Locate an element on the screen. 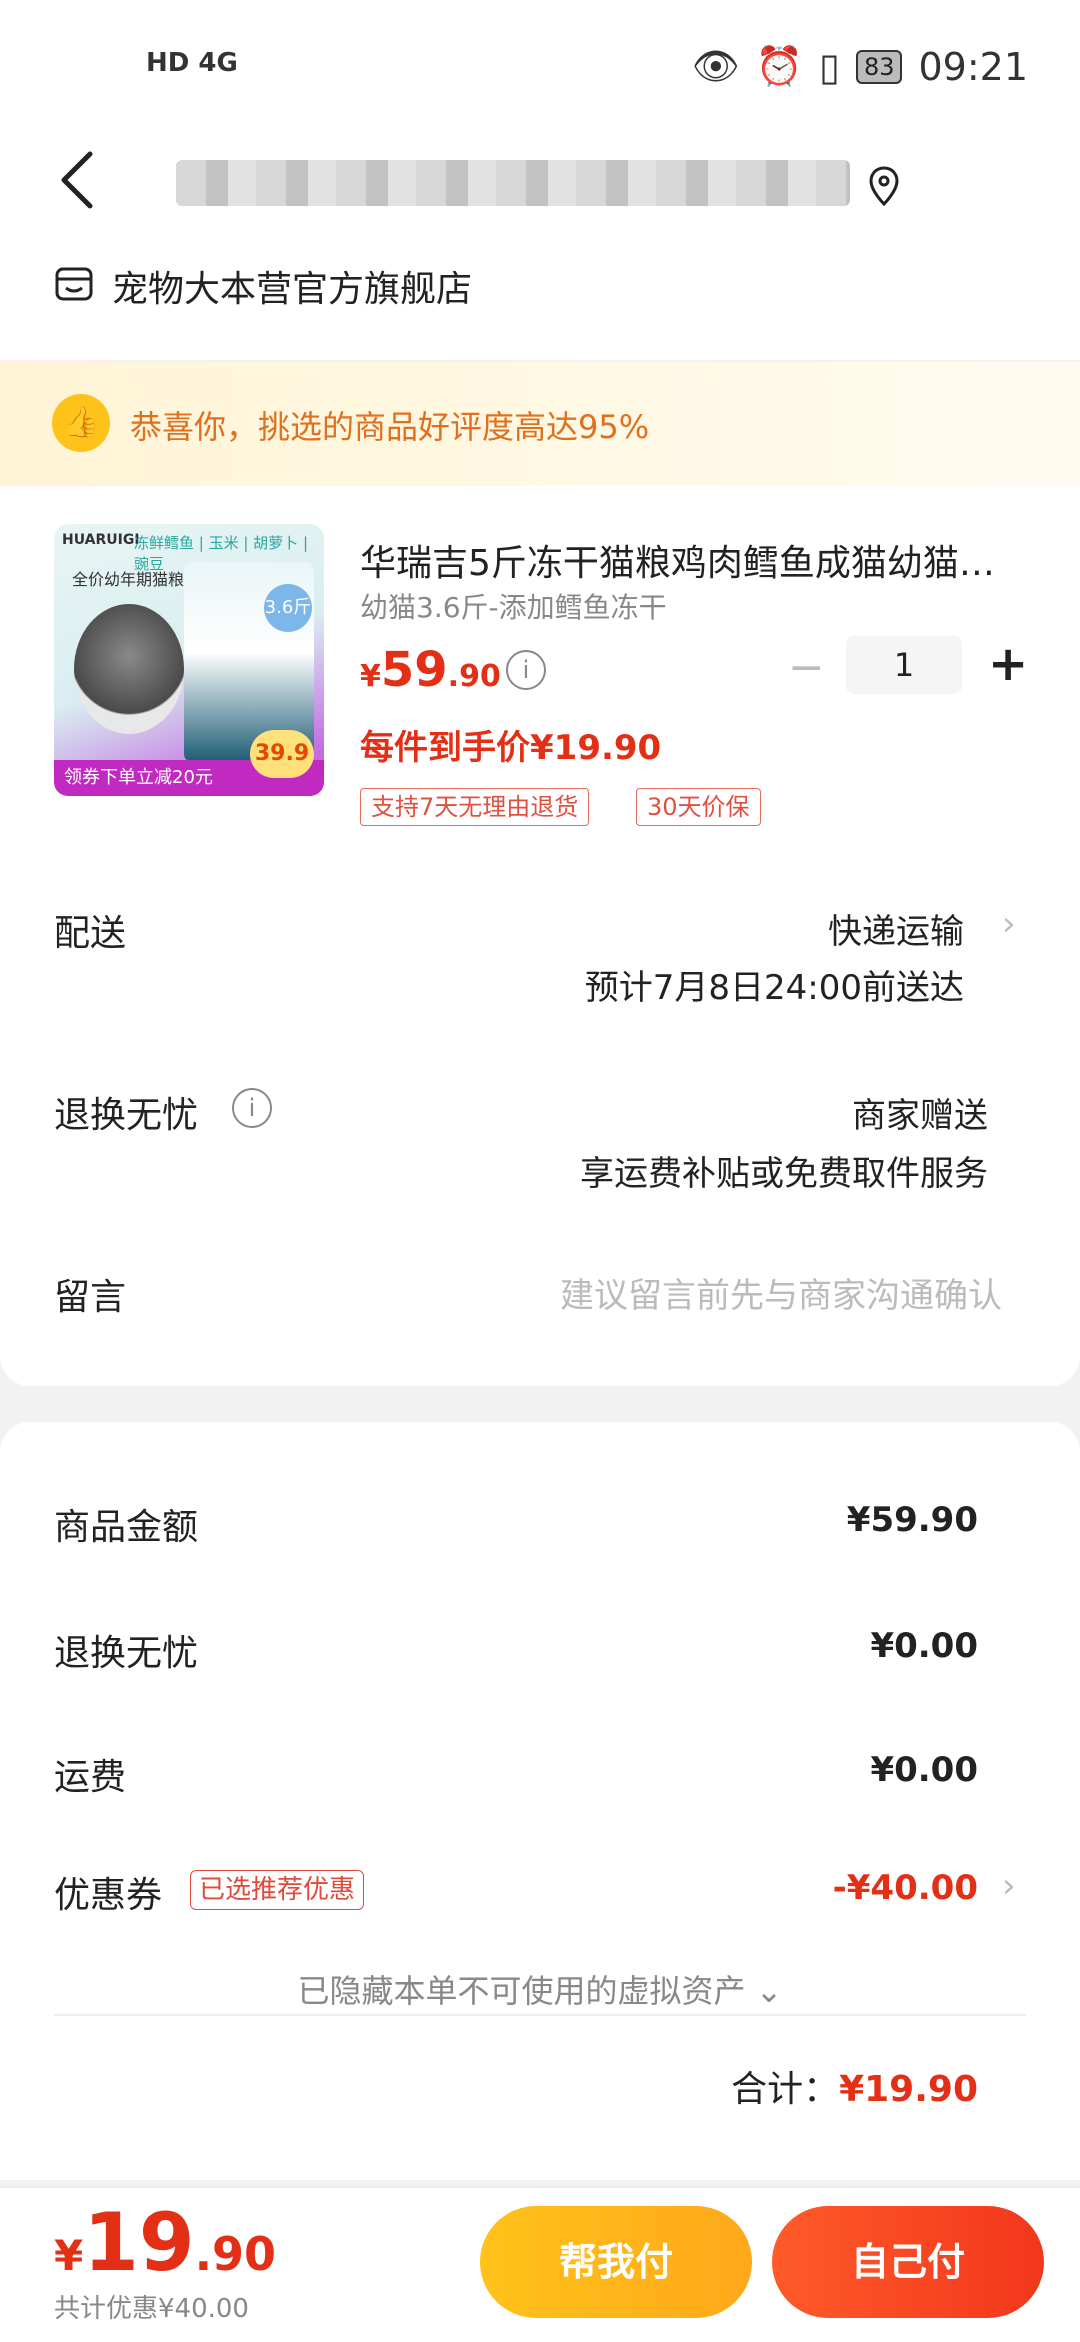  delivery-label: 配送 is located at coordinates (90, 933).